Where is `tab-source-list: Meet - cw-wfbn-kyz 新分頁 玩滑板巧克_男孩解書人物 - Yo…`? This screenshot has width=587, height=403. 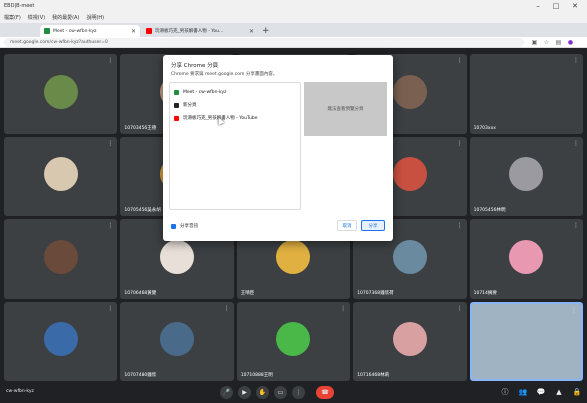
tab-source-list: Meet - cw-wfbn-kyz 新分頁 玩滑板巧克_男孩解書人物 - Yo… is located at coordinates (235, 146).